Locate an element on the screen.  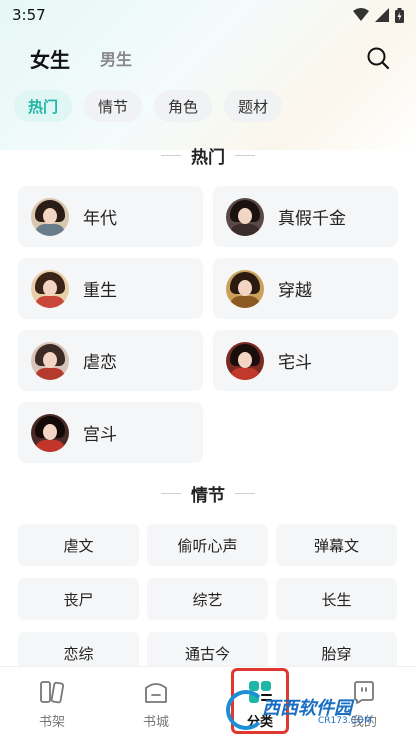
hot-item-chuanyue: 穿越 is located at coordinates (305, 288).